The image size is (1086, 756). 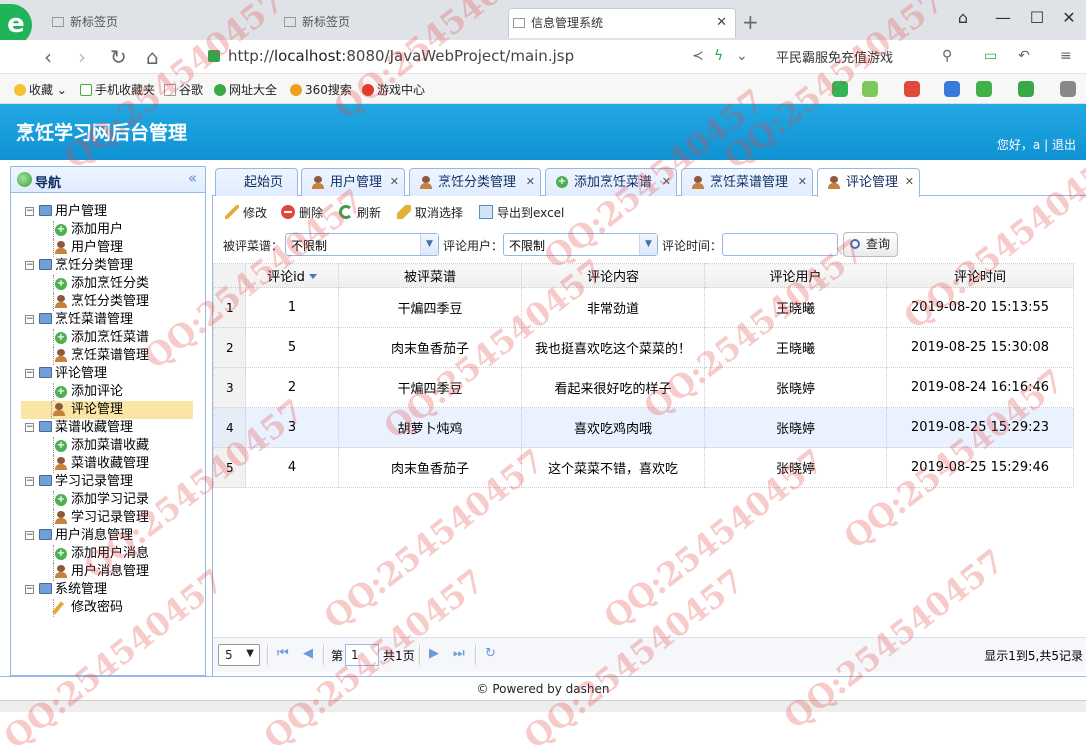 What do you see at coordinates (114, 248) in the screenshot?
I see `sidebar-item: 用户管理` at bounding box center [114, 248].